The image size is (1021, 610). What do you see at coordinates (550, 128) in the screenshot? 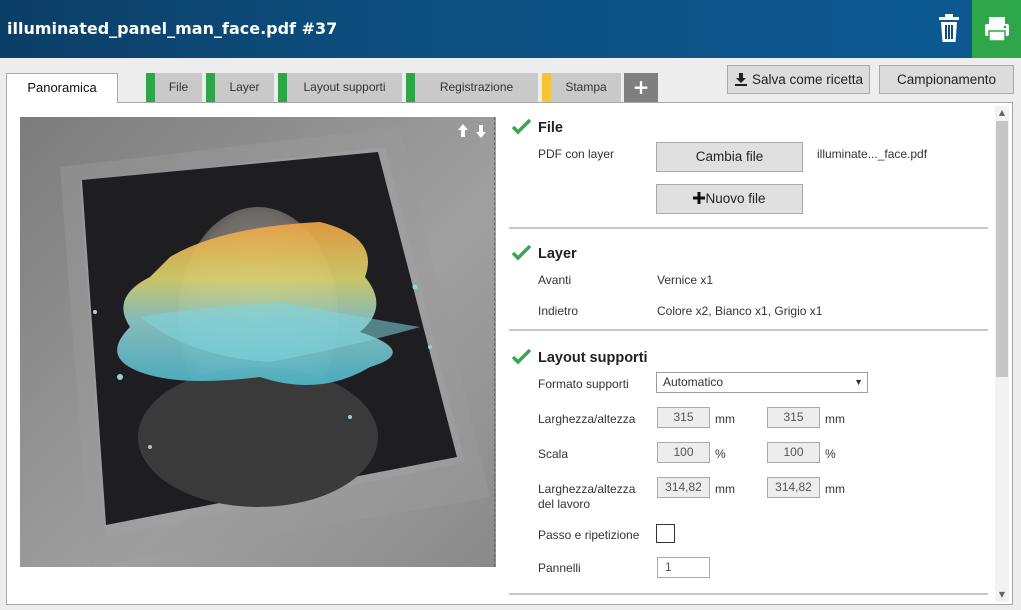
I see `section-title-file: File` at bounding box center [550, 128].